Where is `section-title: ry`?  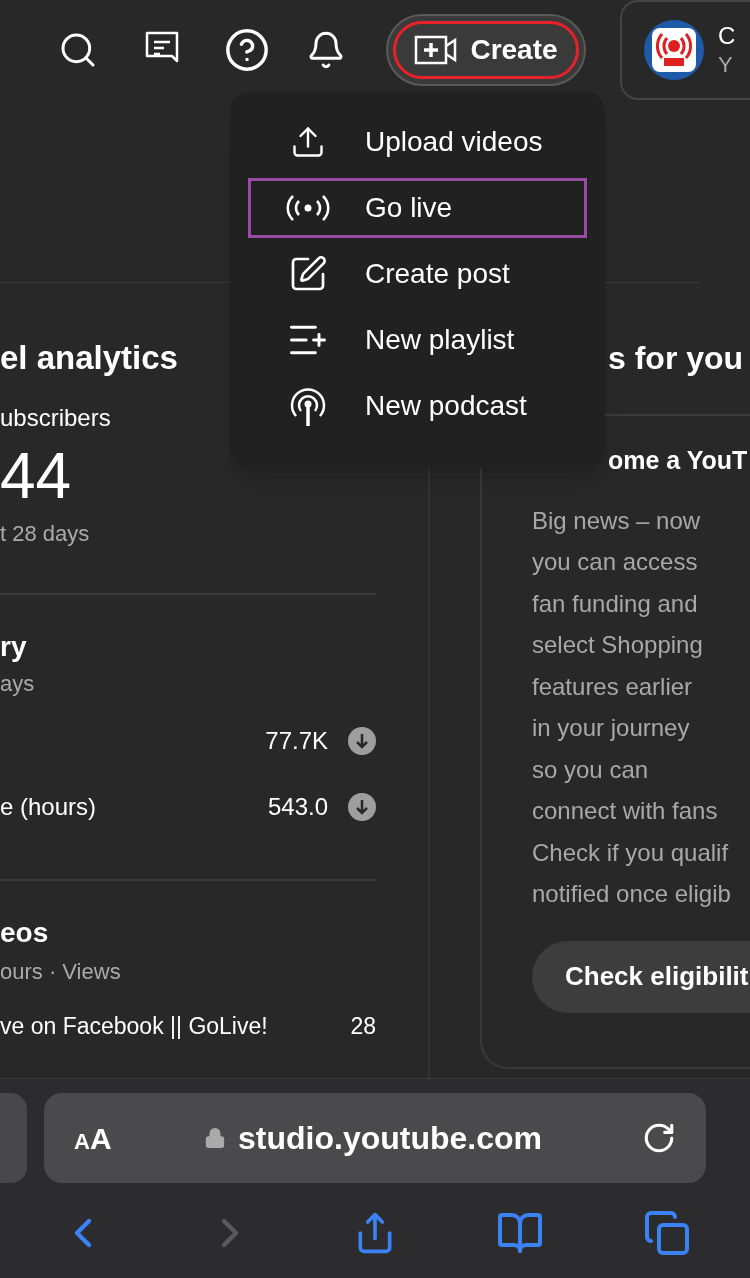 section-title: ry is located at coordinates (13, 647).